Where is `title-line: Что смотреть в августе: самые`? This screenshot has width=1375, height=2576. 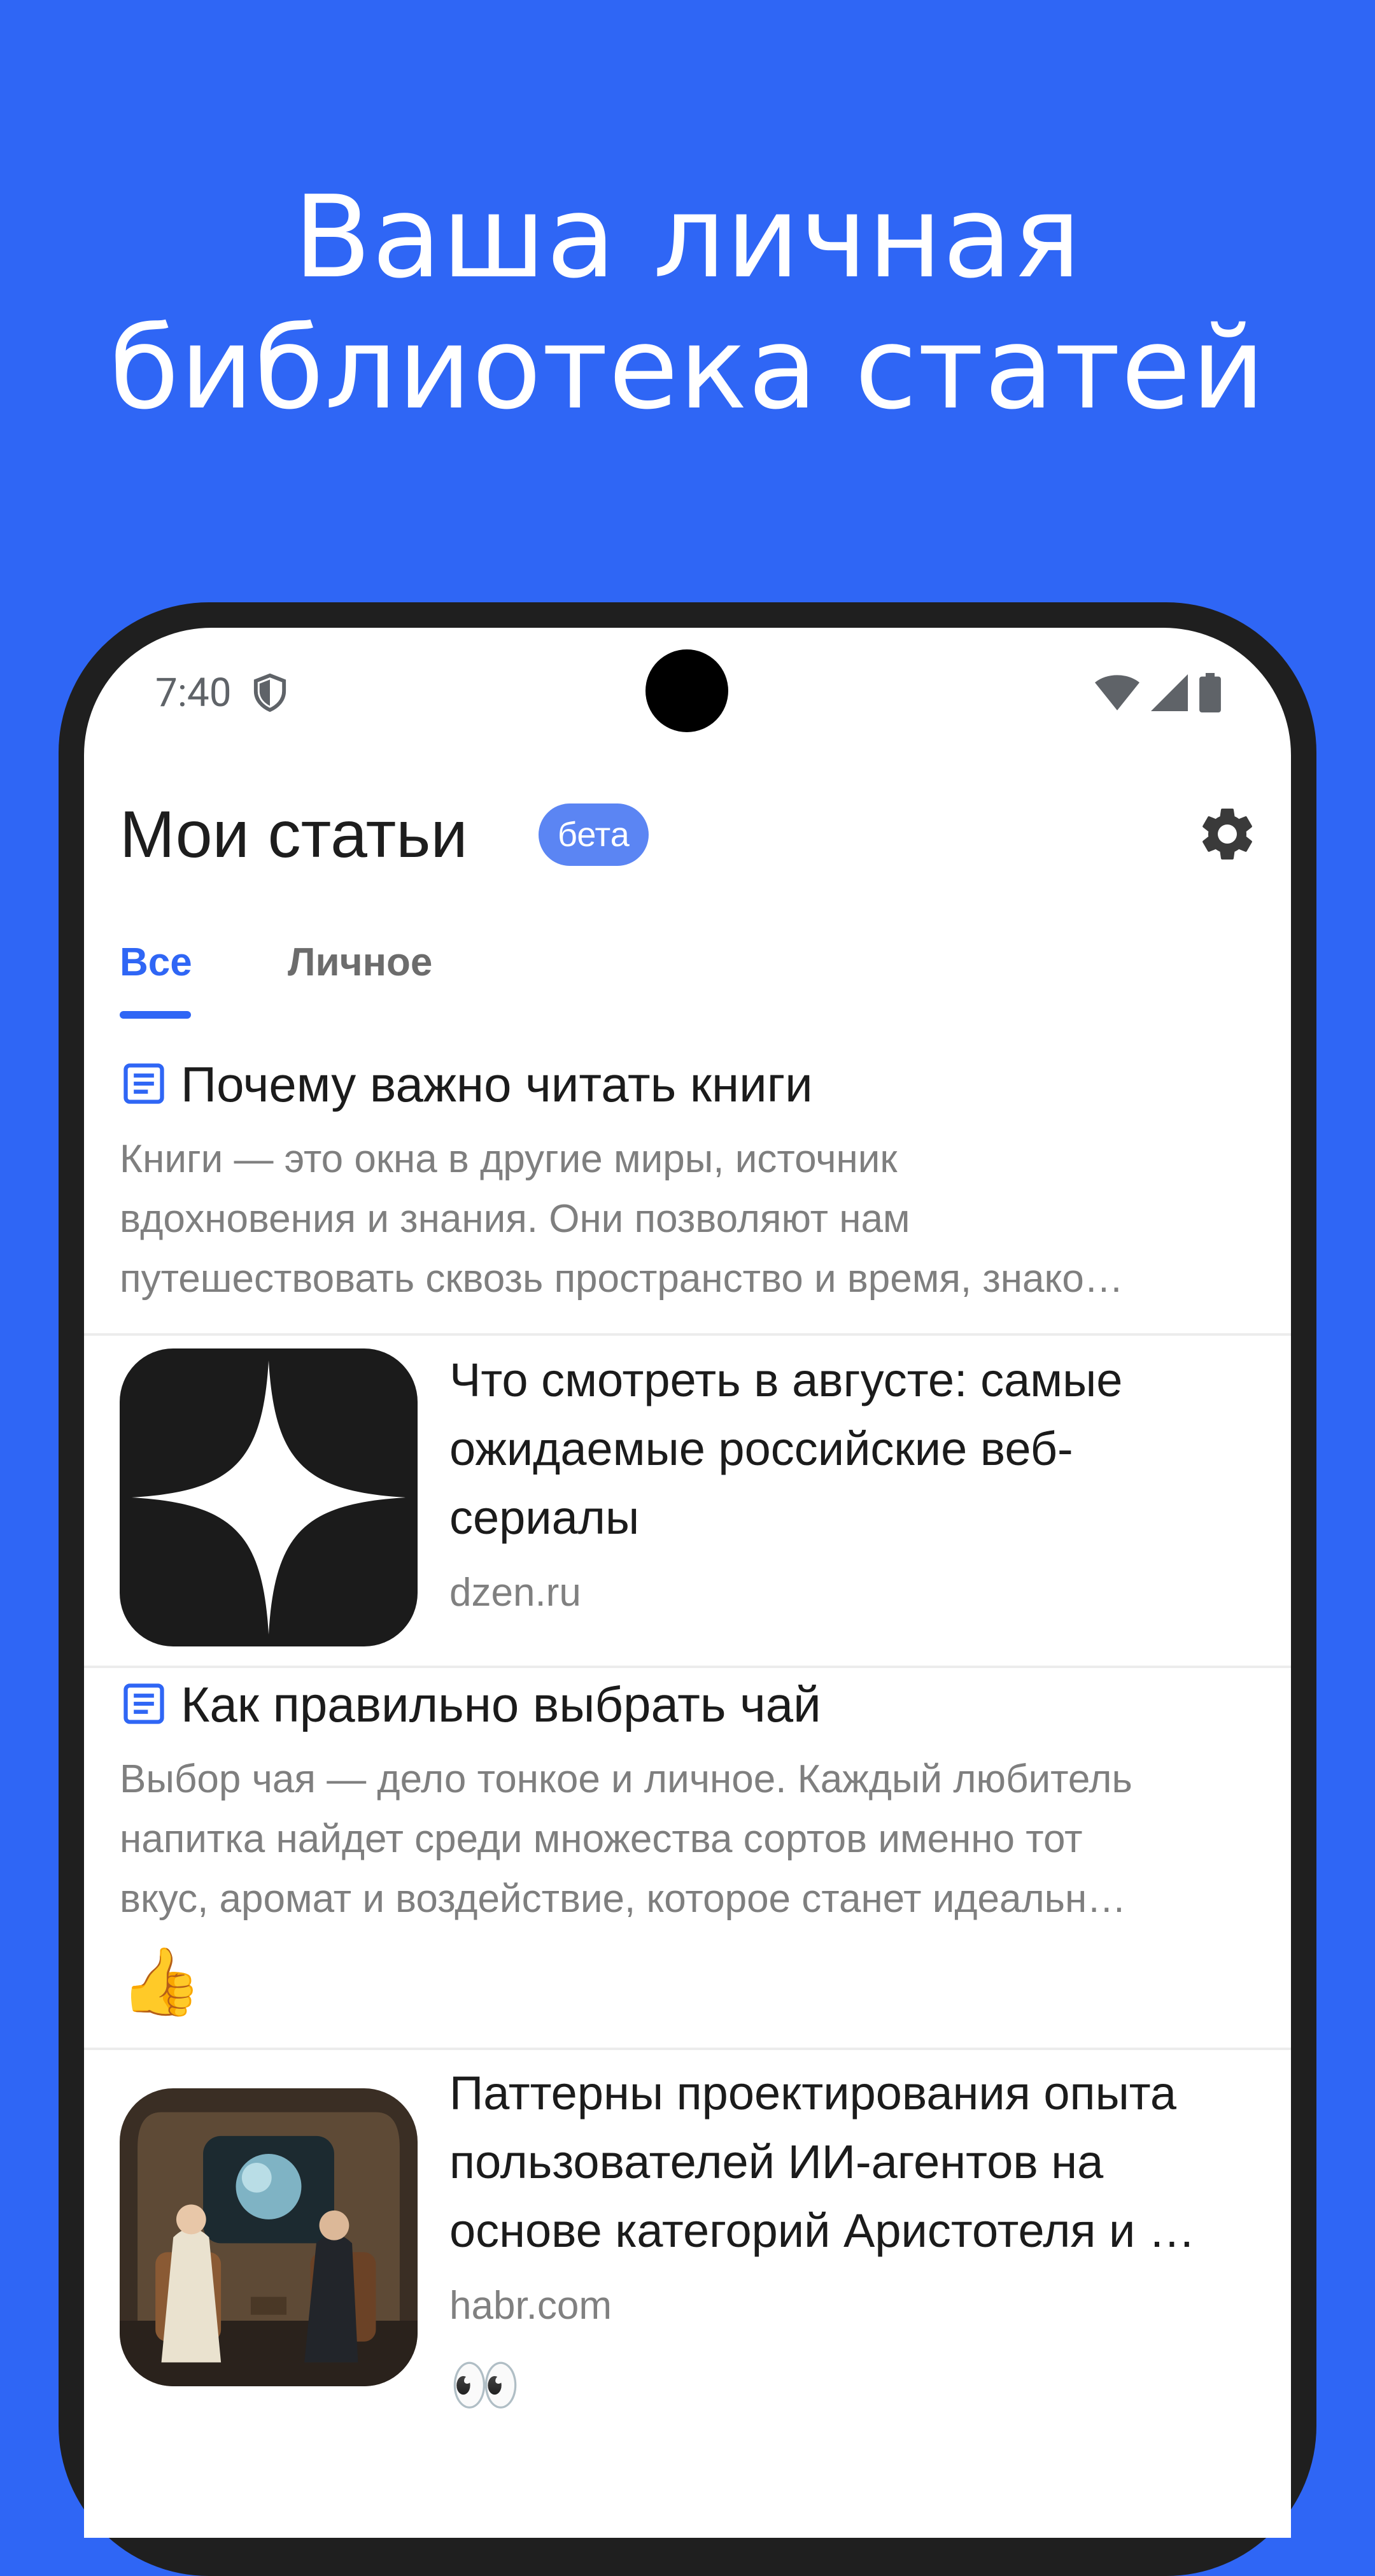
title-line: Что смотреть в августе: самые is located at coordinates (786, 1380).